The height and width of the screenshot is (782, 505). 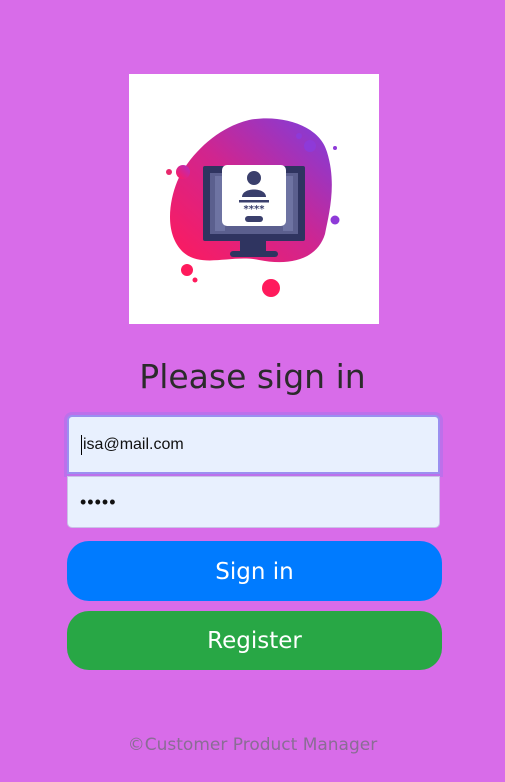 I want to click on login-illustration-icon: ****, so click(x=253, y=207).